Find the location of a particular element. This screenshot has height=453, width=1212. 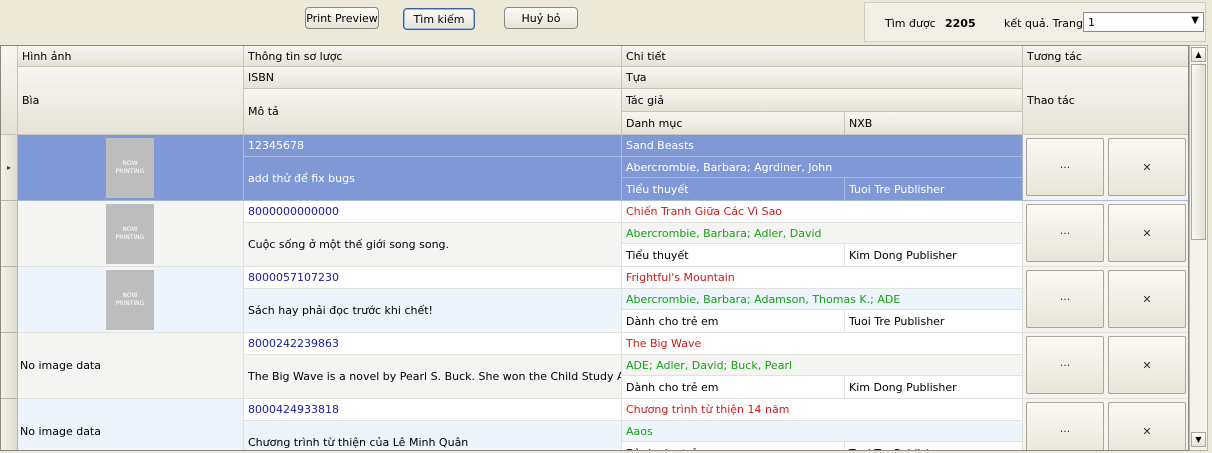

header-actions: Thao tác is located at coordinates (1105, 101).